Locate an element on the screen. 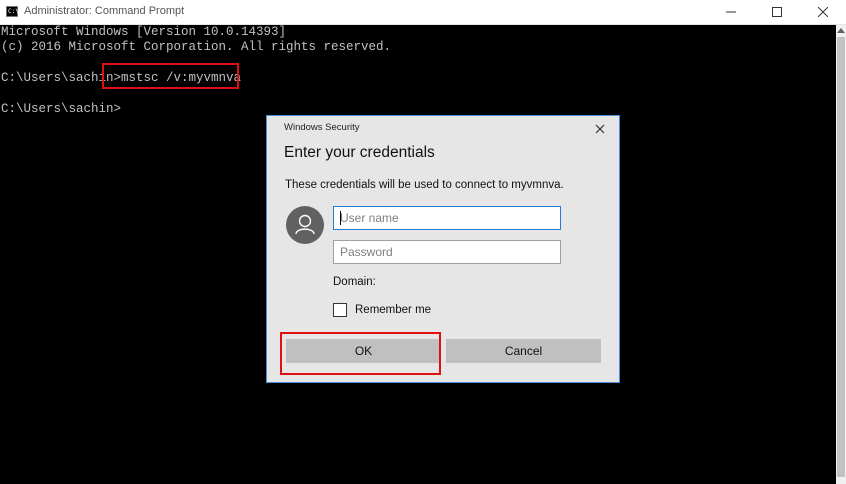 This screenshot has width=846, height=484. console-line: C:\Users\sachin> is located at coordinates (61, 109).